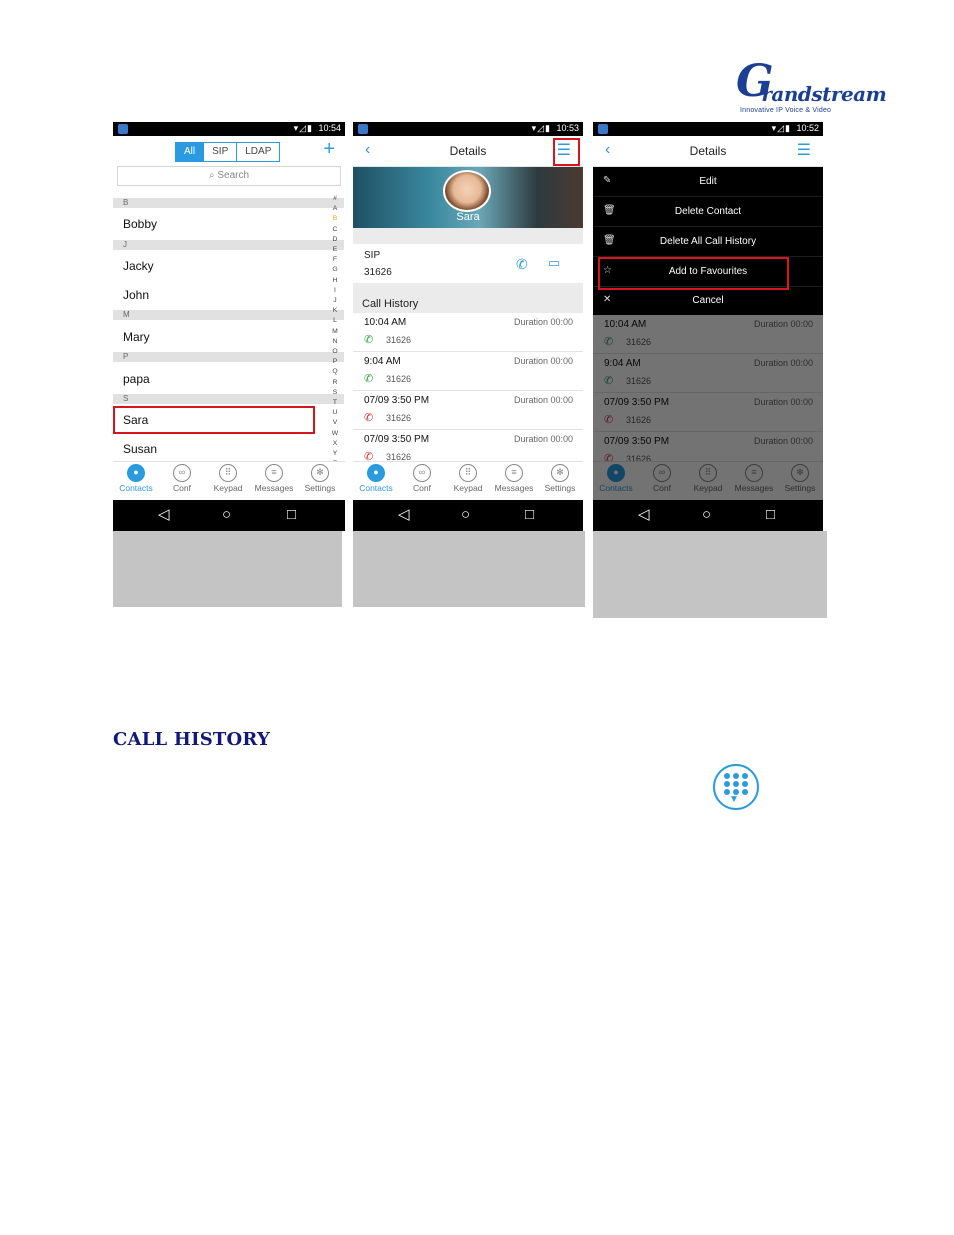  Describe the element at coordinates (807, 128) in the screenshot. I see `status-time: 10:52` at that location.